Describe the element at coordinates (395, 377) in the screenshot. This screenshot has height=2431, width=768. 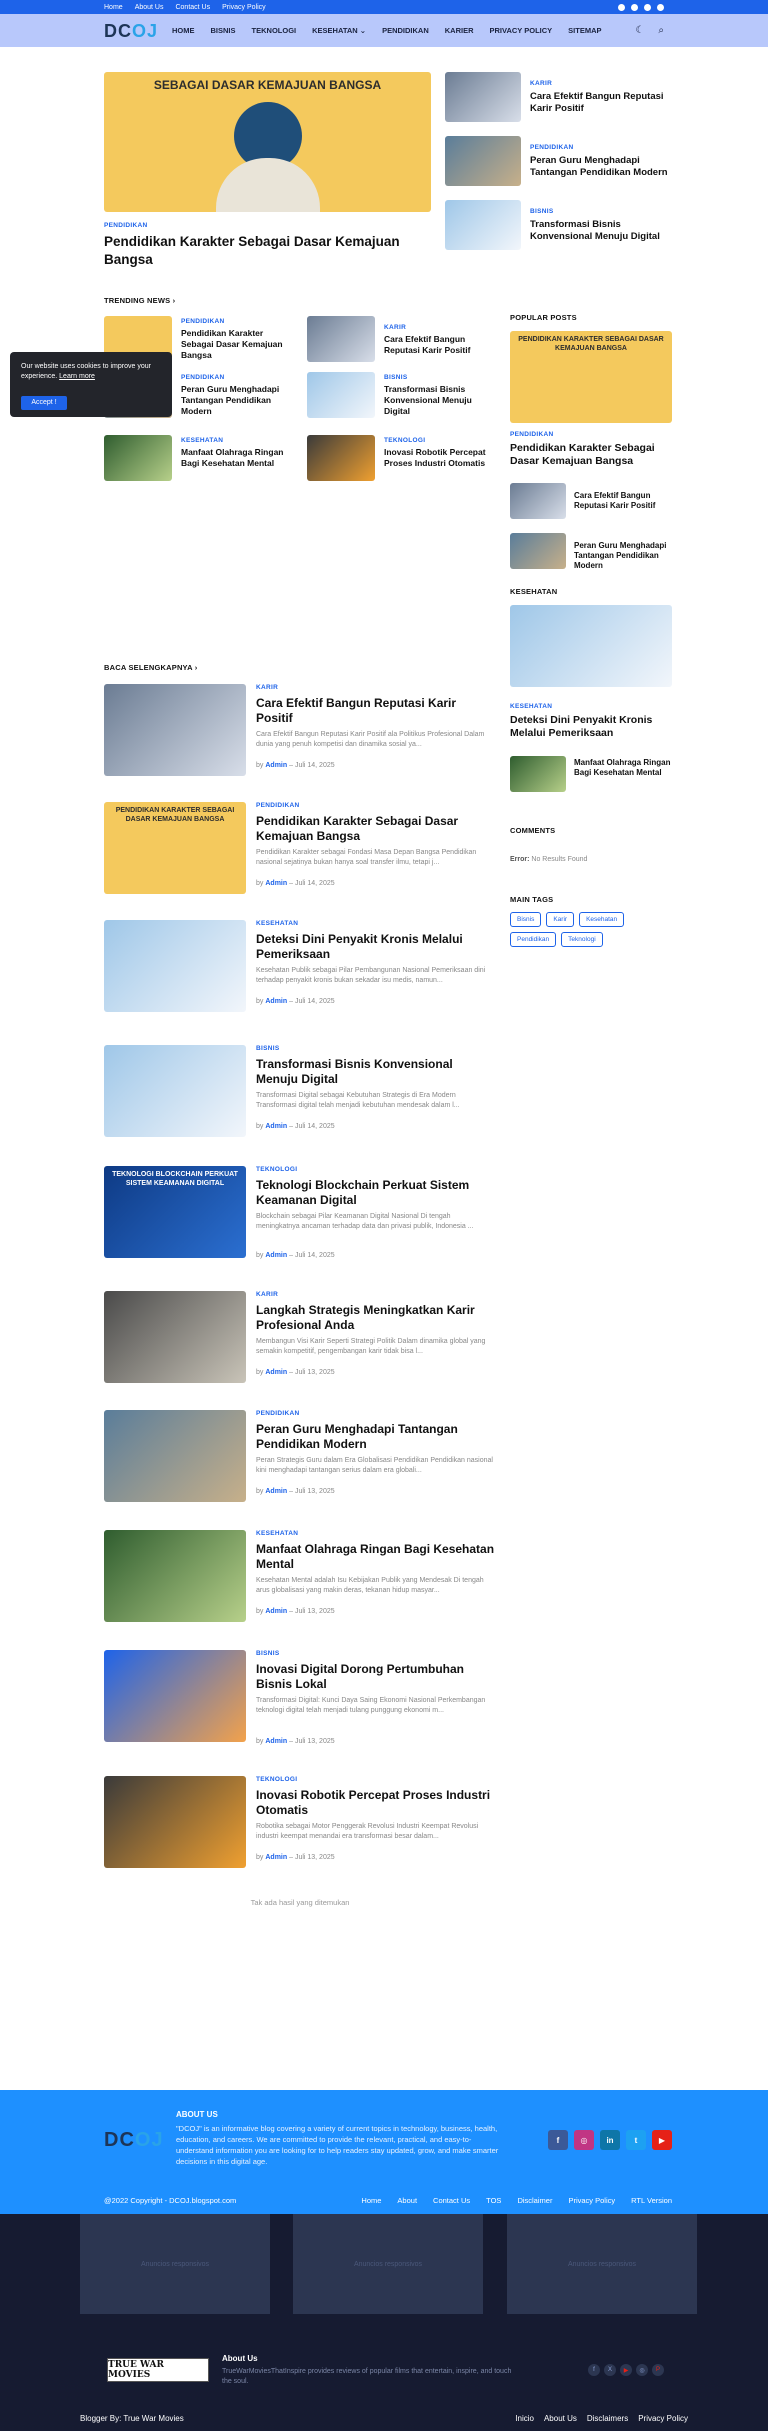
I see `trending-category: BISNIS` at that location.